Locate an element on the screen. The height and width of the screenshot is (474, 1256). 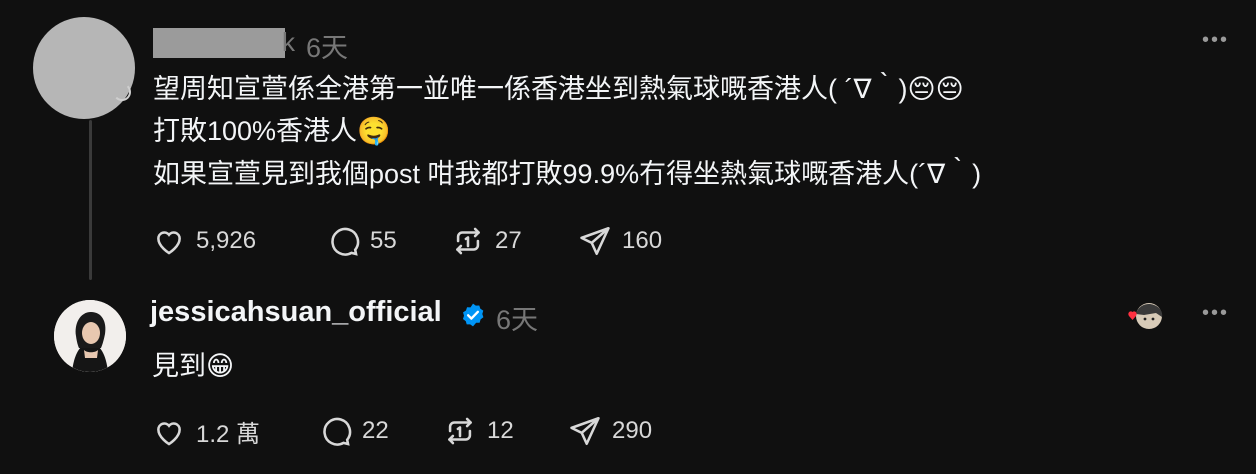
post-text-line: 如果宣萱見到我個post 咁我都打敗99.9%冇得坐熱氣球嘅香港人(´∇｀) is located at coordinates (567, 174).